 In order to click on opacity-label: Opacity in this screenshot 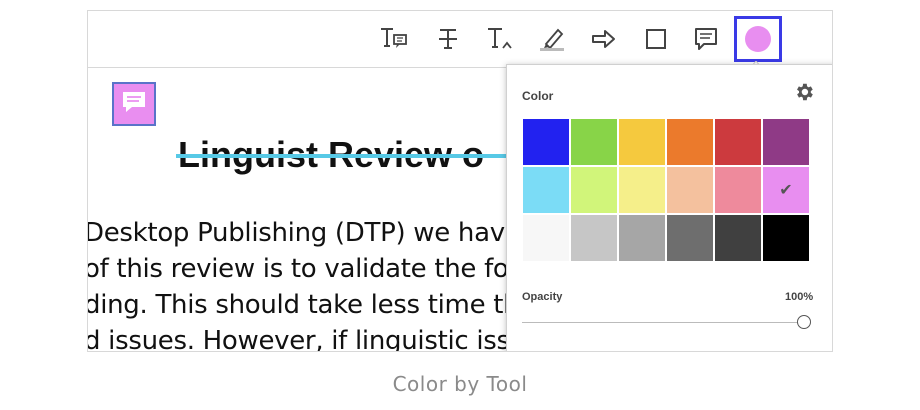, I will do `click(542, 297)`.